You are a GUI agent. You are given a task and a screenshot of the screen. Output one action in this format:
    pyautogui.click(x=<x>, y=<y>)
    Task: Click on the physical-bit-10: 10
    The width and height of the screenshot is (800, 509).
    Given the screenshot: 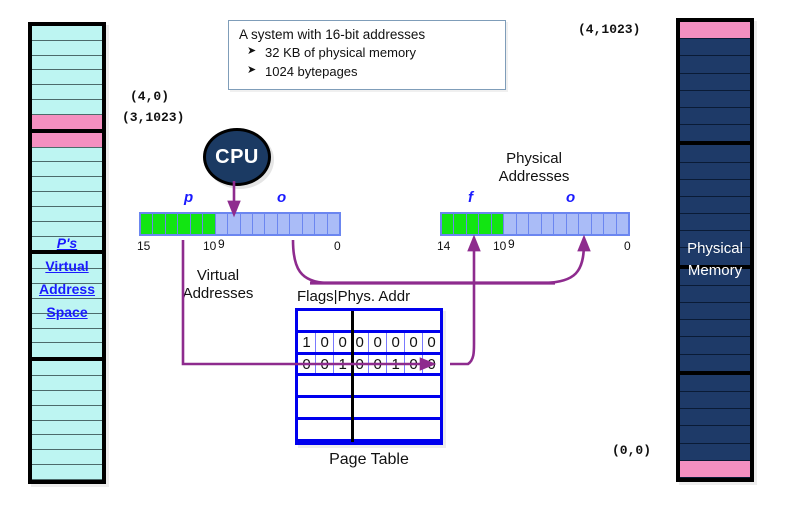 What is the action you would take?
    pyautogui.click(x=500, y=246)
    